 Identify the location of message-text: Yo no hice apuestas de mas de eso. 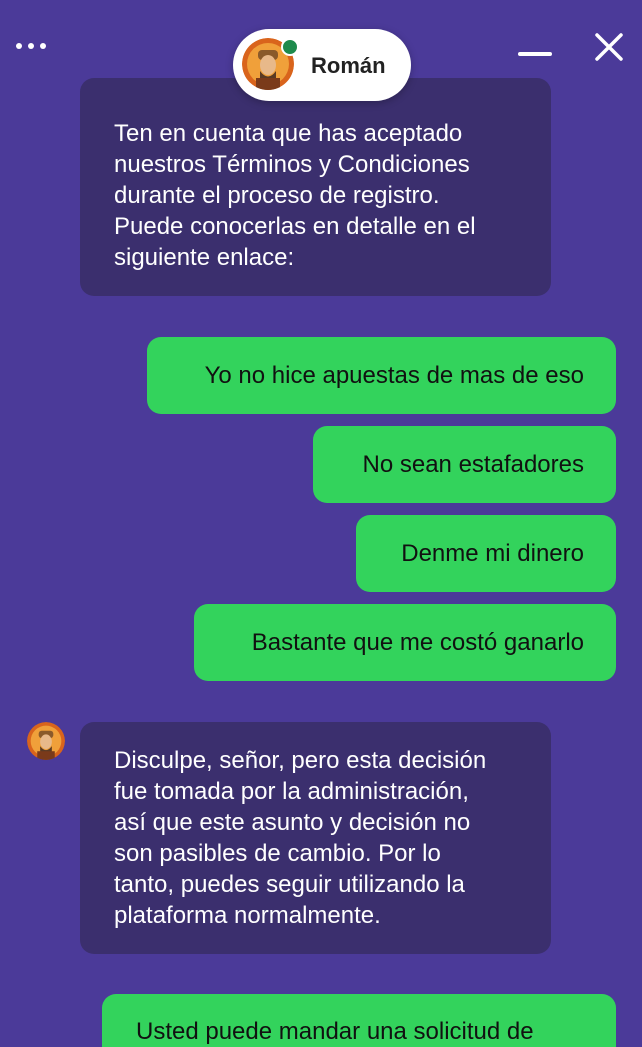
(394, 375).